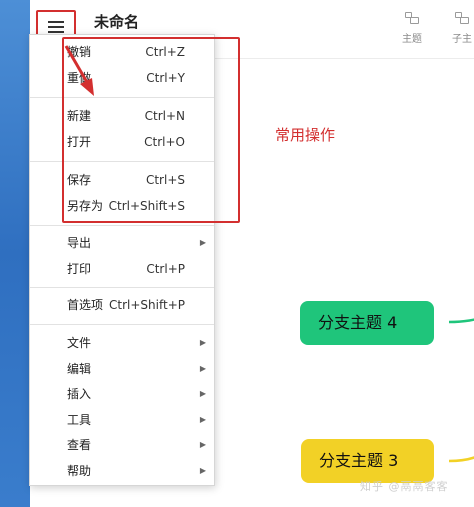 The height and width of the screenshot is (507, 474). What do you see at coordinates (15, 253) in the screenshot?
I see `desktop-background` at bounding box center [15, 253].